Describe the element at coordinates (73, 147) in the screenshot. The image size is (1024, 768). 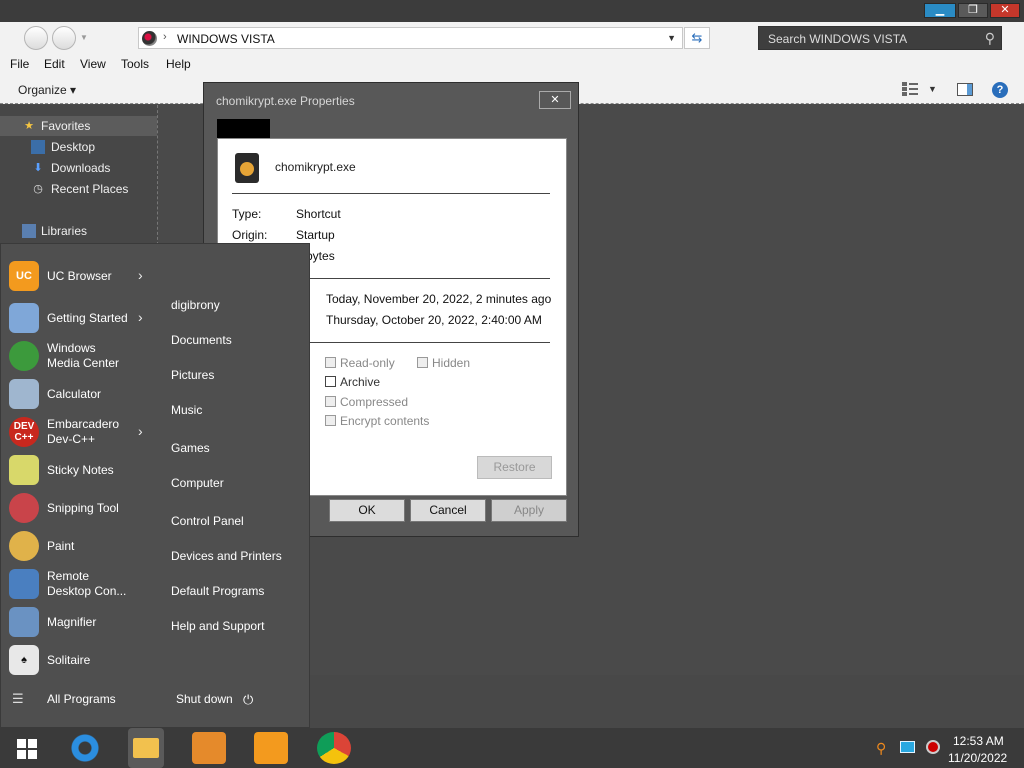
I see `nav-desktop-label: Desktop` at that location.